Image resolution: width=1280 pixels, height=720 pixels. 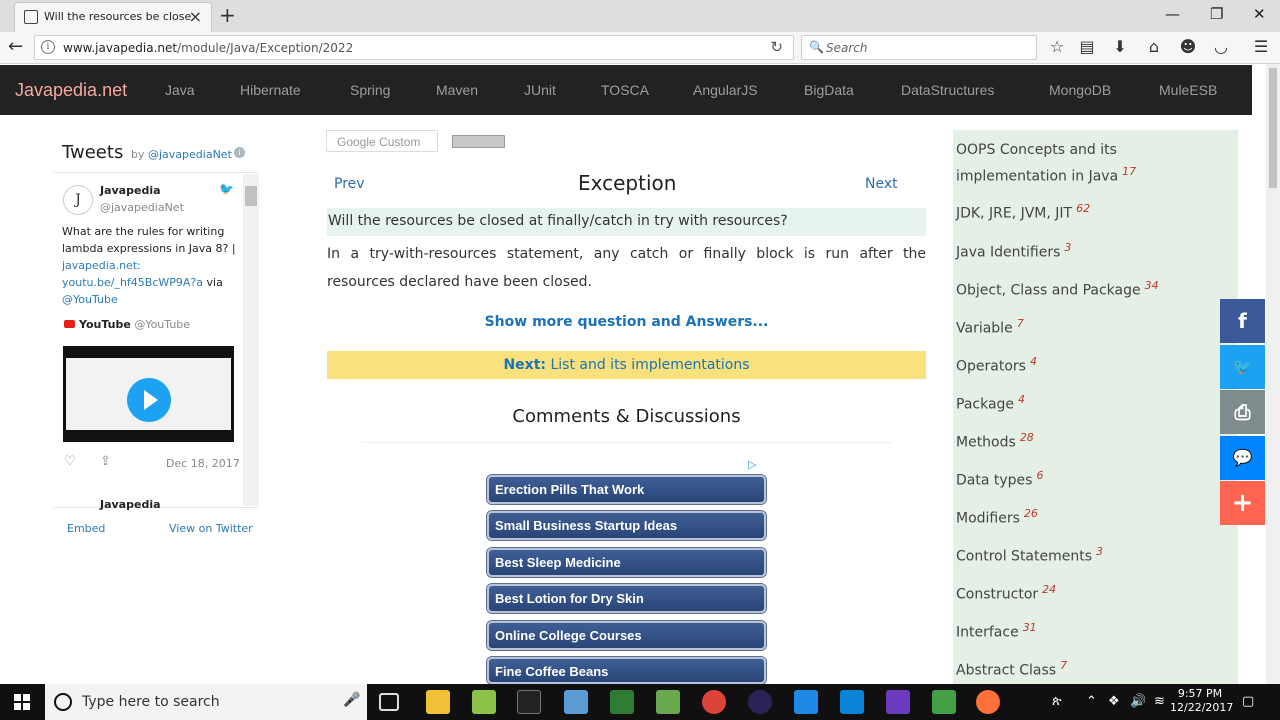 I want to click on twitter-bird-icon: 🐦, so click(x=226, y=189).